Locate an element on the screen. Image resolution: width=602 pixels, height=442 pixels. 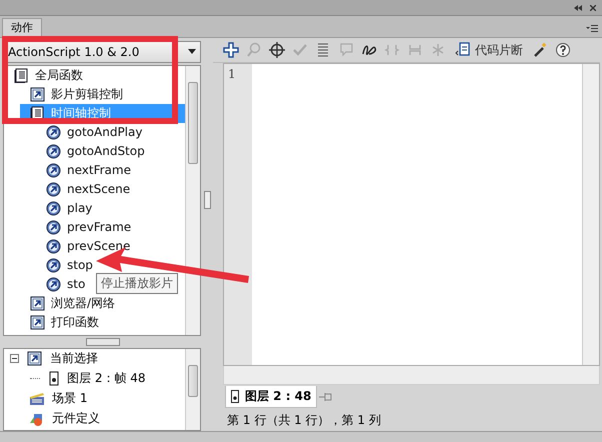
search-icon is located at coordinates (254, 50).